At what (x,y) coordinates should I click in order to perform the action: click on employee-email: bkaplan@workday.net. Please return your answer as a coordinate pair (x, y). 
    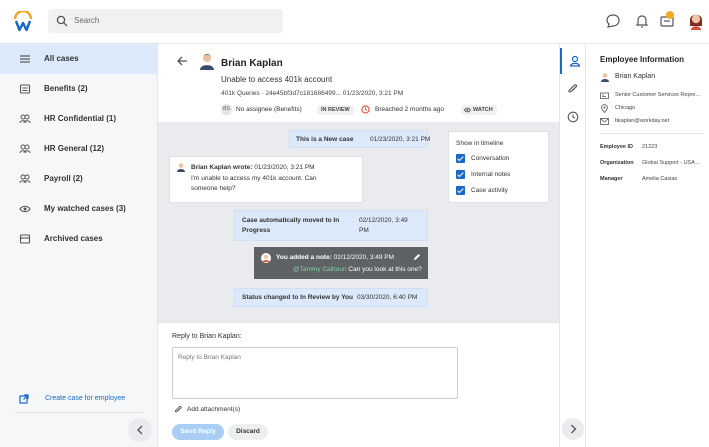
    Looking at the image, I should click on (642, 121).